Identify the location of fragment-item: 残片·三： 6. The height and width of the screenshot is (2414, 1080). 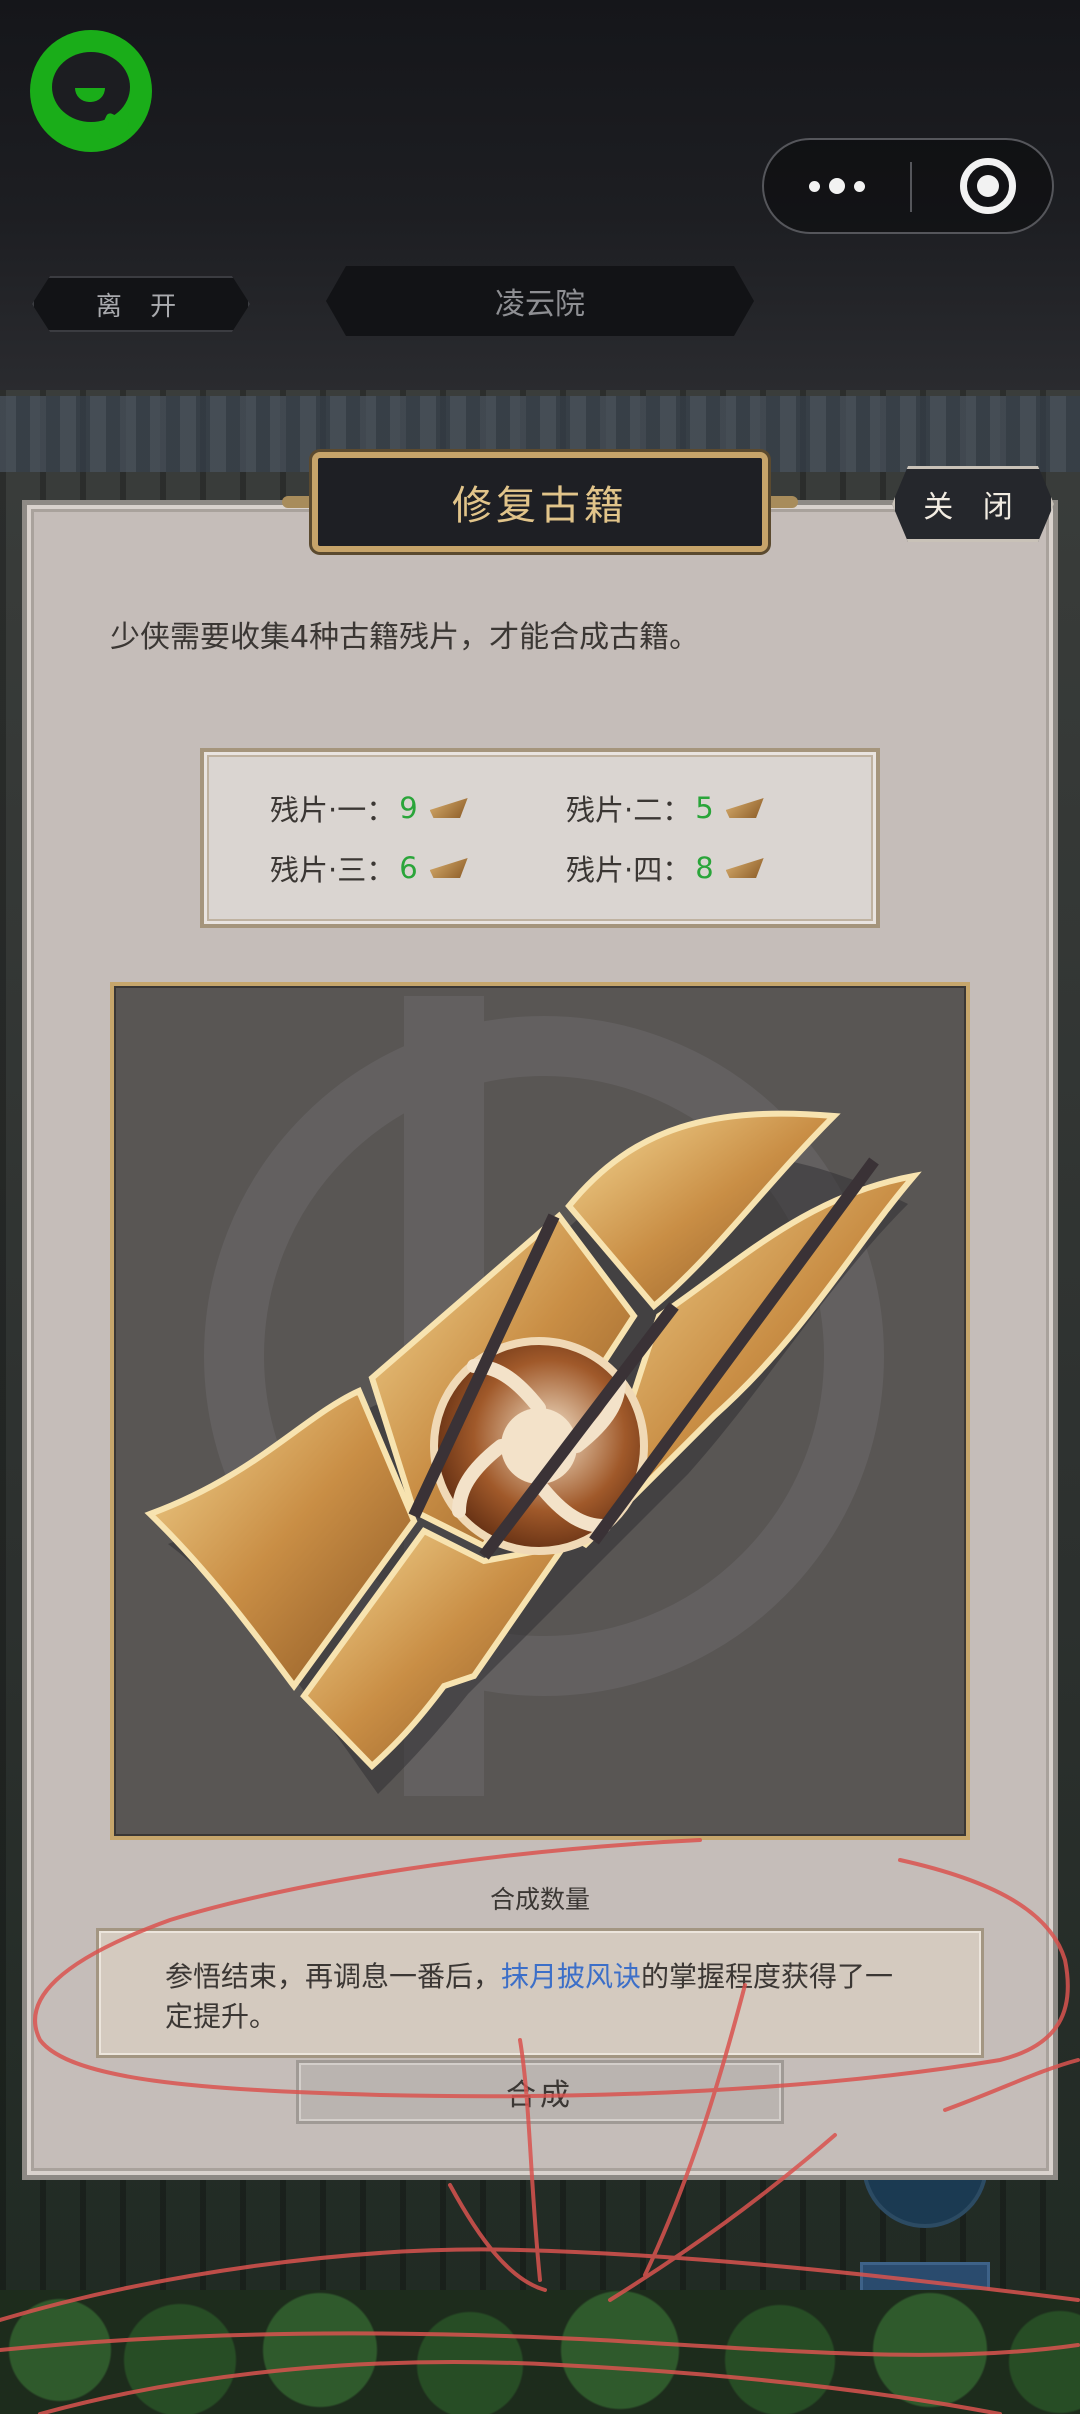
(369, 868).